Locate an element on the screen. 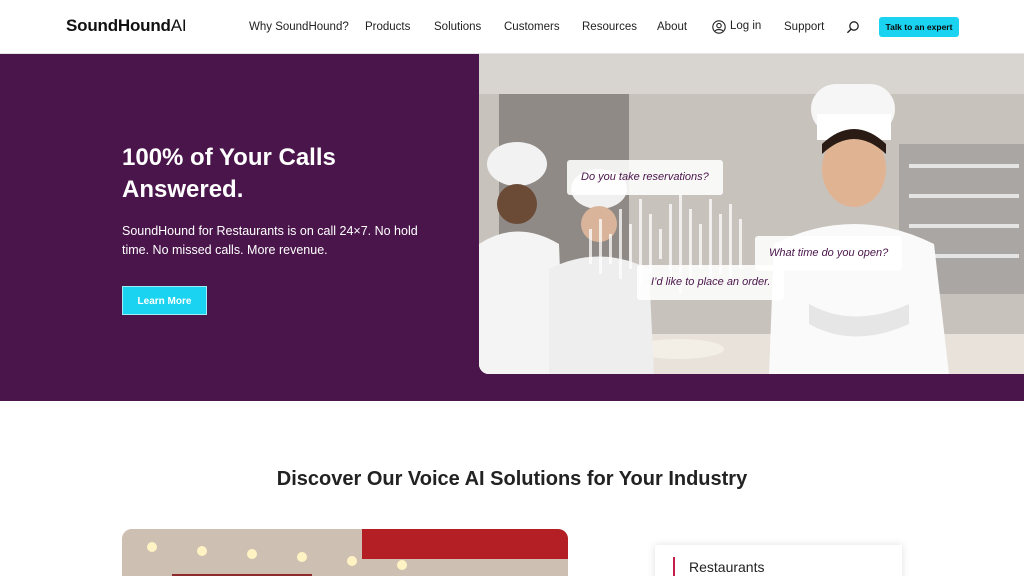  nav-about: About is located at coordinates (672, 27).